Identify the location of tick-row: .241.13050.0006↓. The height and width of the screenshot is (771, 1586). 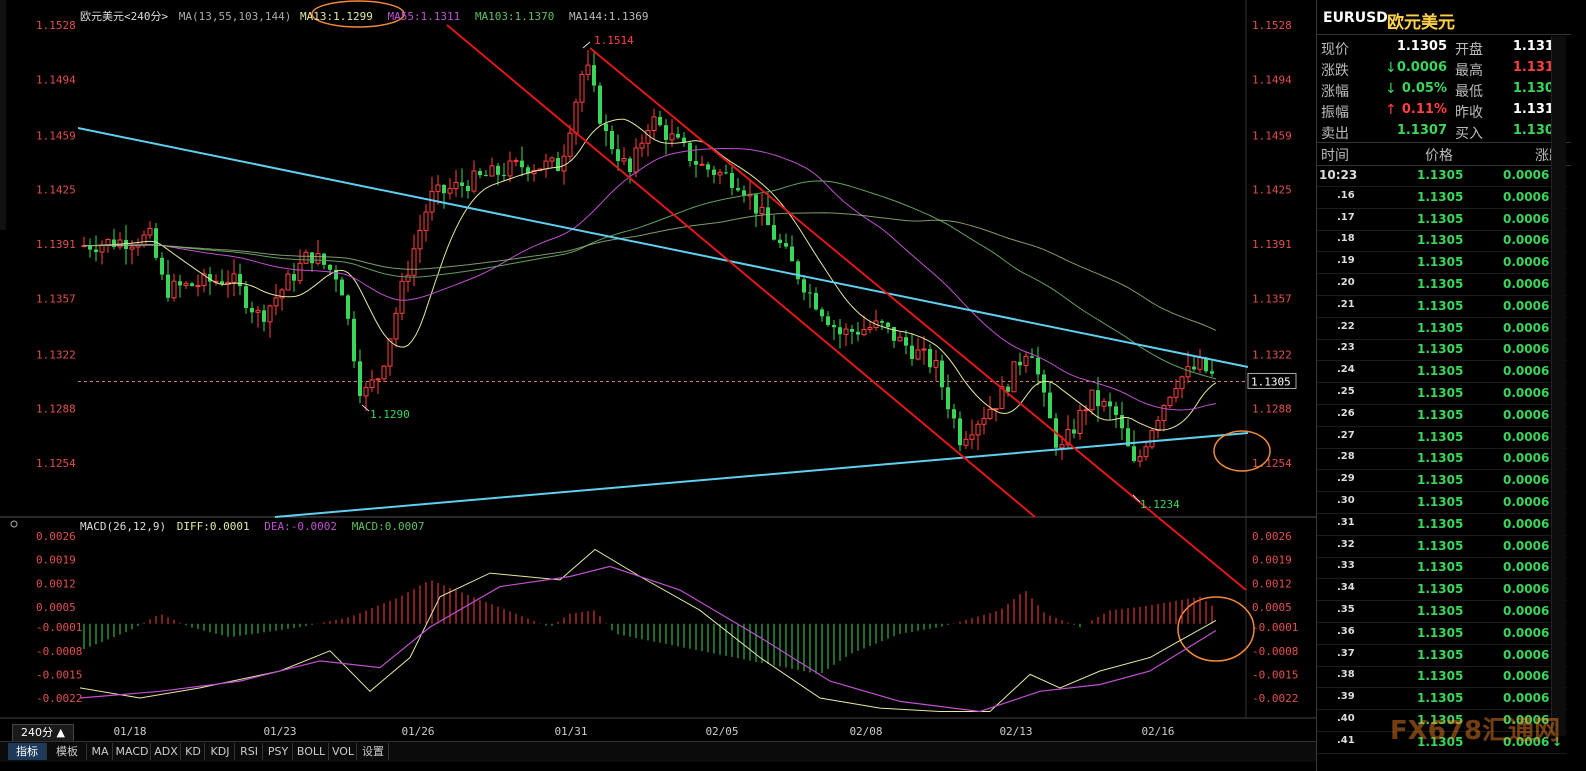
(1442, 372).